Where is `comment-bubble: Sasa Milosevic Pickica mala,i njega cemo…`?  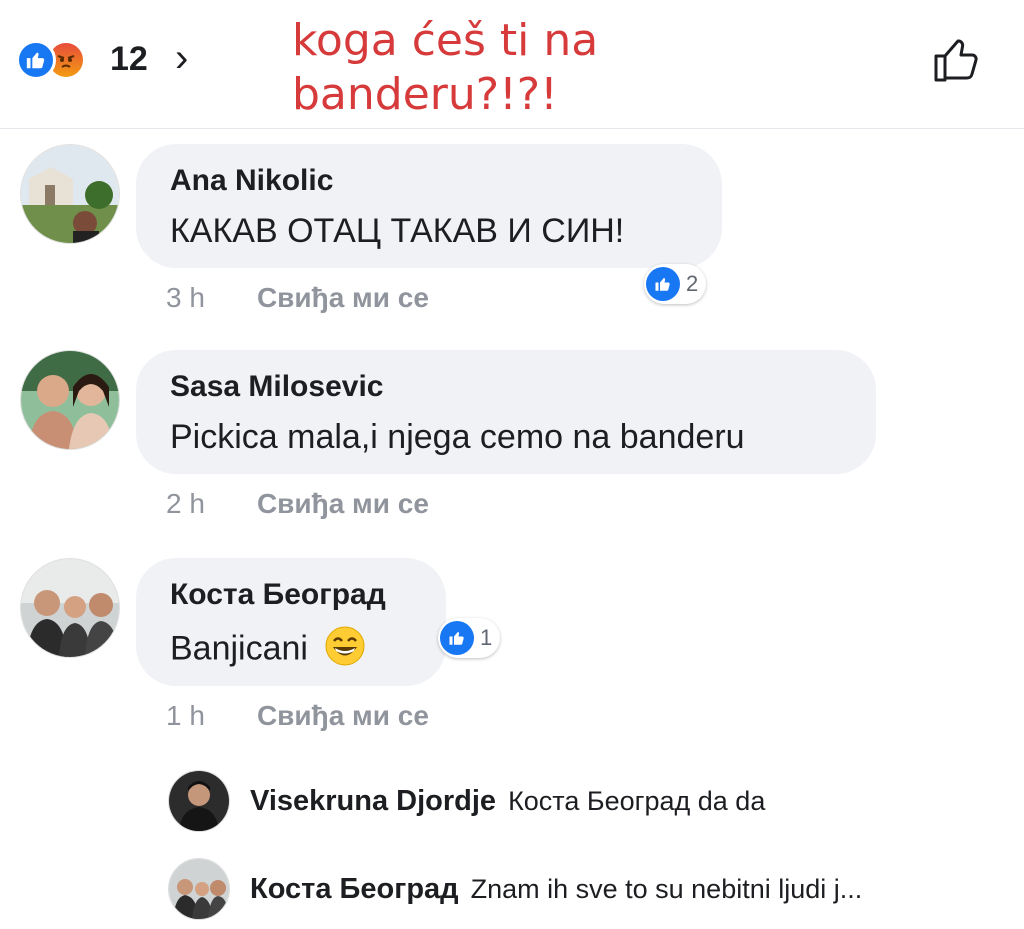 comment-bubble: Sasa Milosevic Pickica mala,i njega cemo… is located at coordinates (506, 412).